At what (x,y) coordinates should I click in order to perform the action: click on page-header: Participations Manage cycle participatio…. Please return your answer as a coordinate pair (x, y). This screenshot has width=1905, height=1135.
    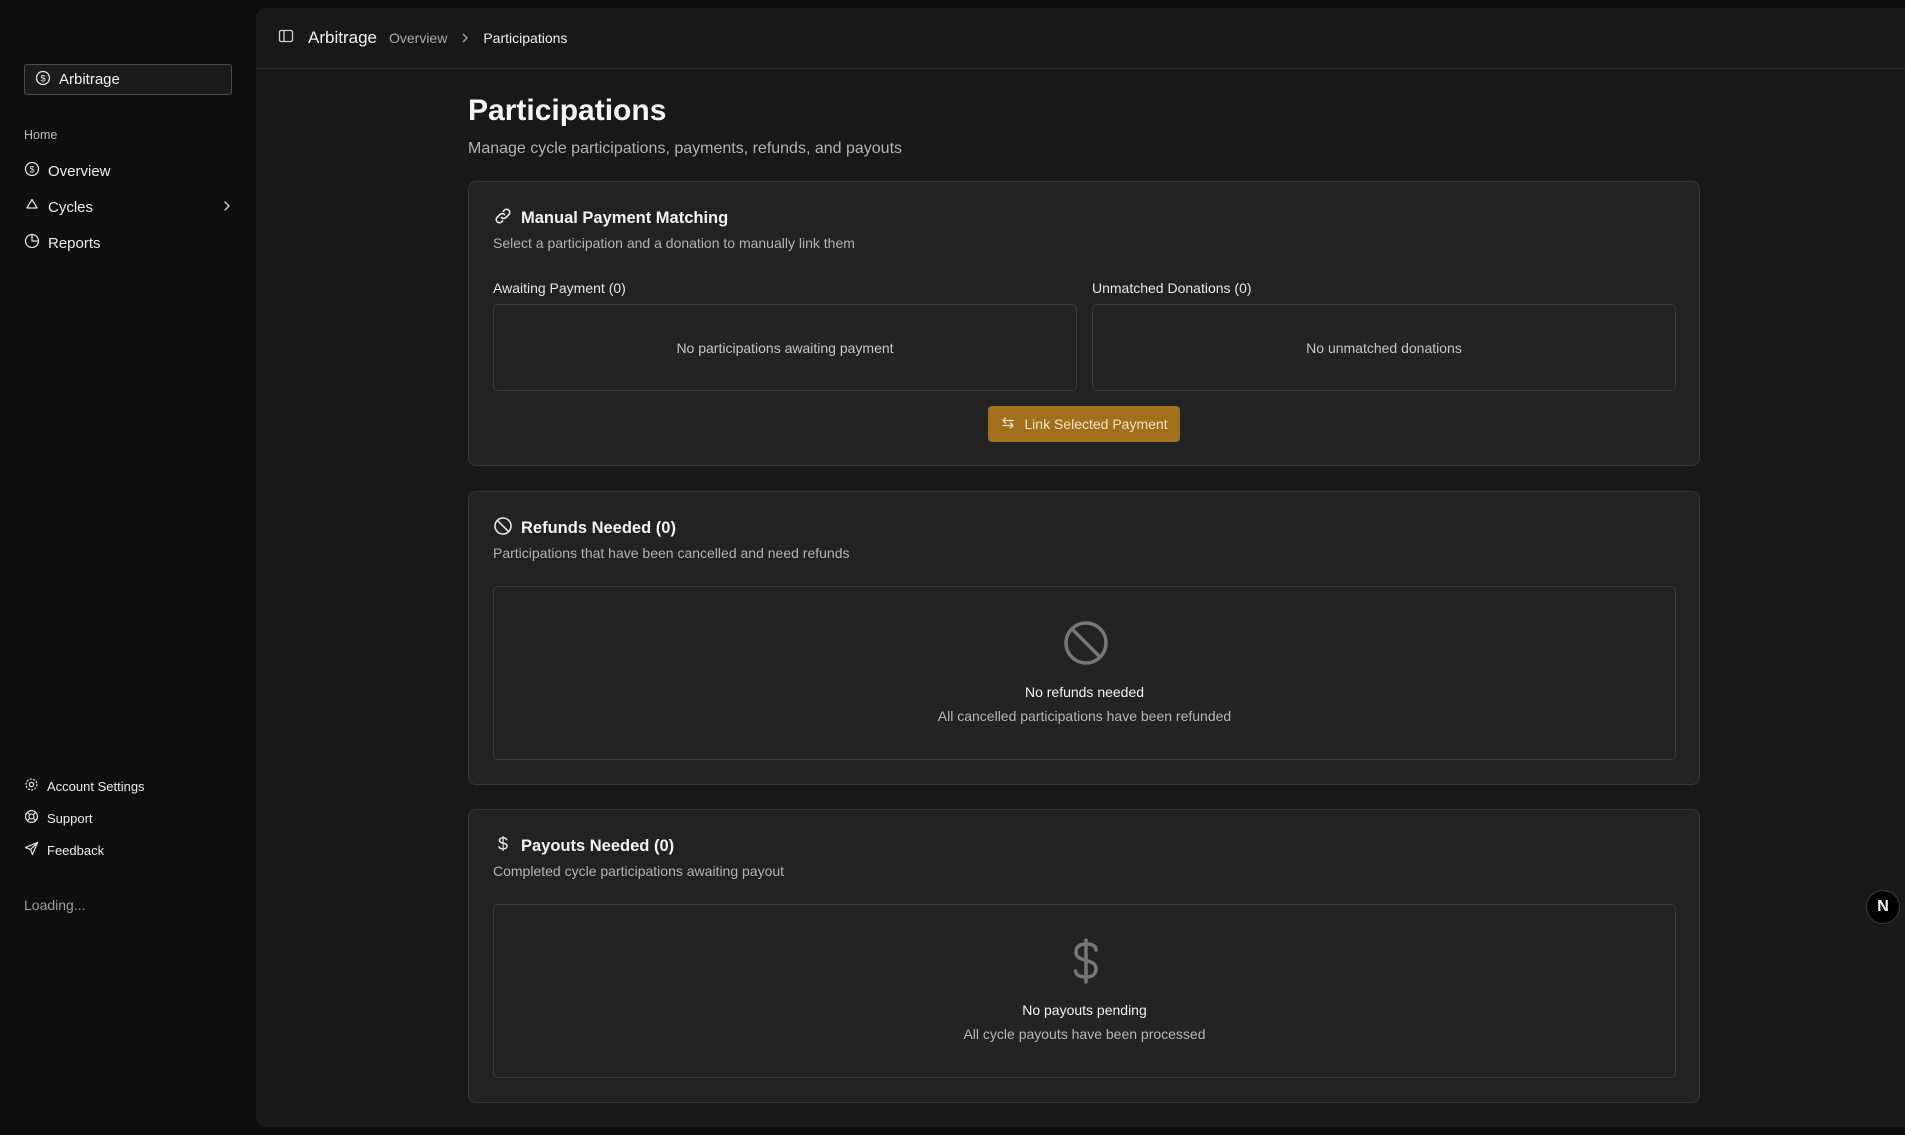
    Looking at the image, I should click on (1084, 126).